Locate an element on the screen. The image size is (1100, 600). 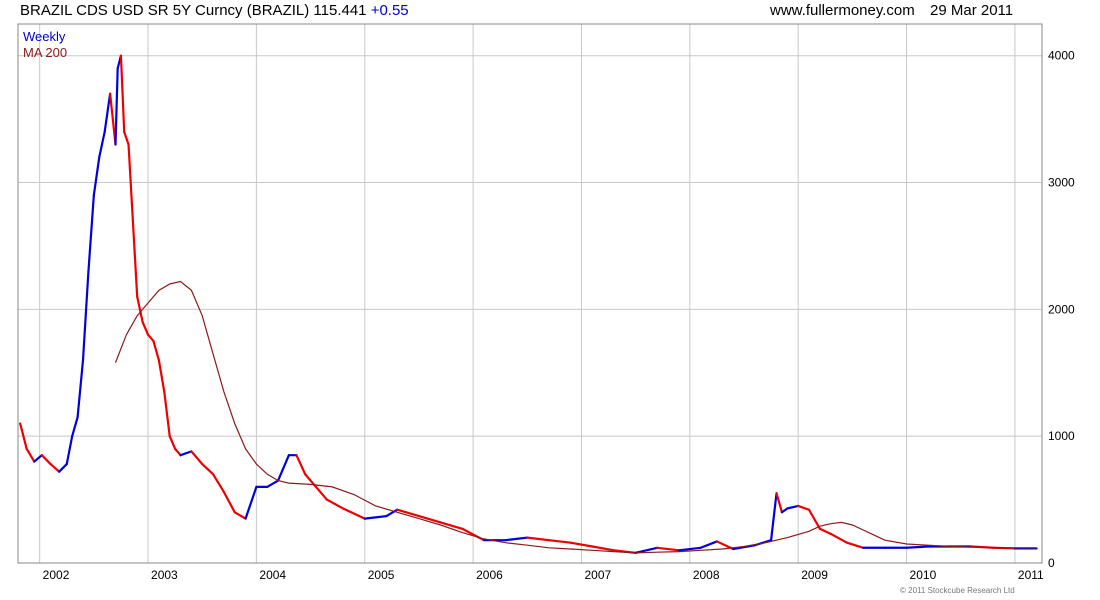
x-tick-label: 2003 is located at coordinates (164, 575).